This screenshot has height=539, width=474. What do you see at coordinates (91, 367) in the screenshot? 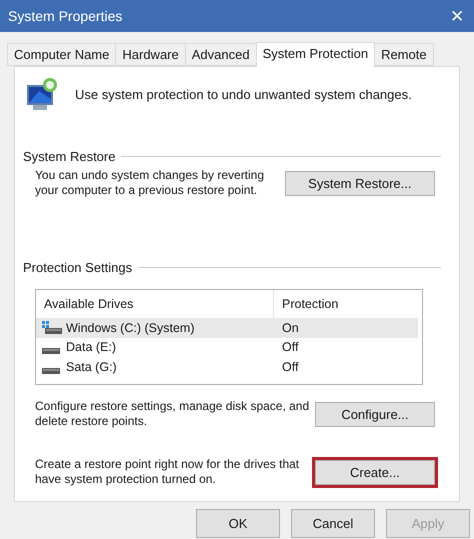
I see `drive-name: Sata (G:)` at bounding box center [91, 367].